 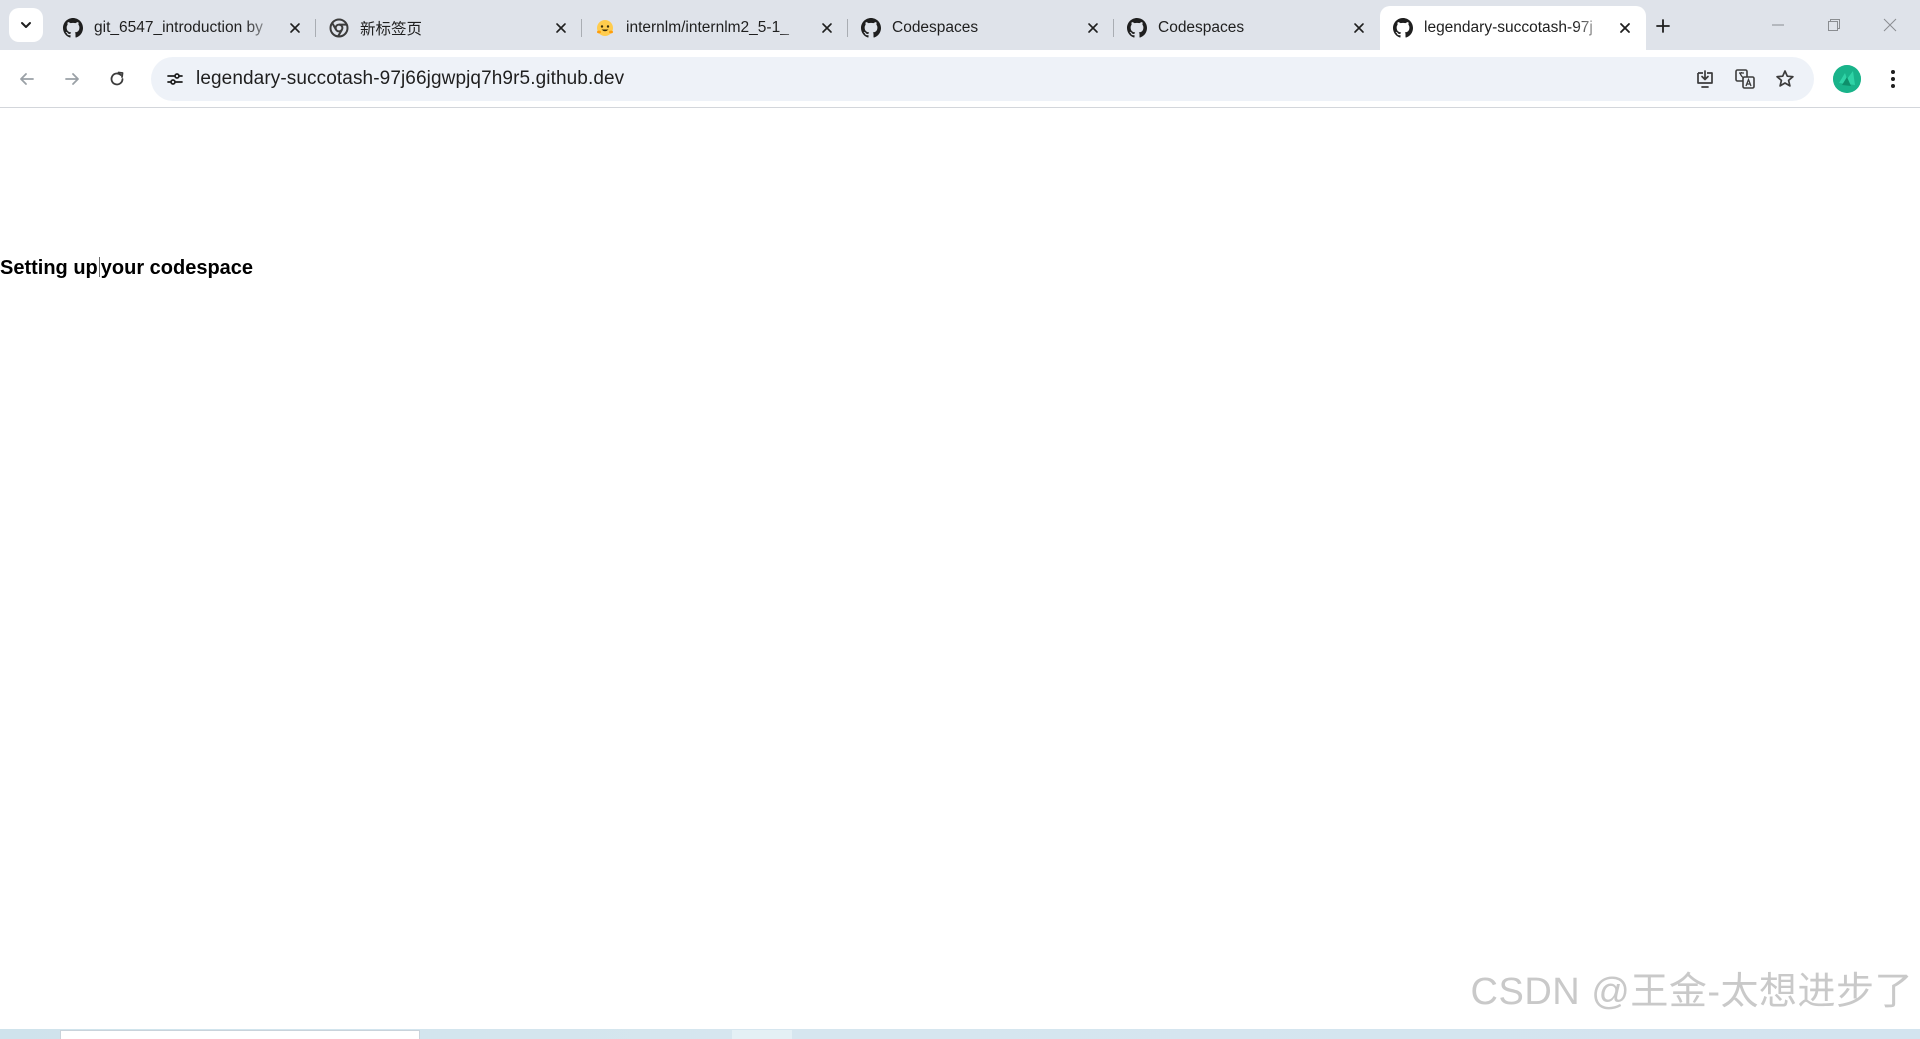 I want to click on tab-legendary-succotash: legendary-succotash-97j, so click(x=1513, y=28).